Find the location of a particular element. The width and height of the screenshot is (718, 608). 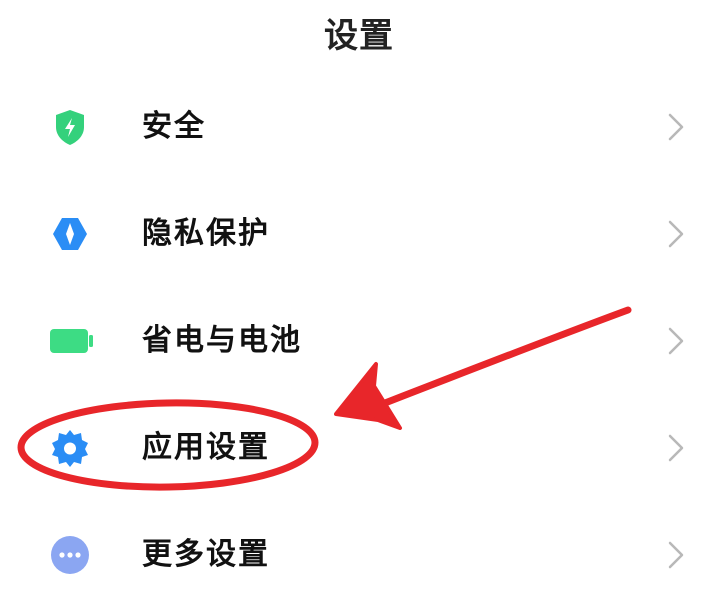

settings-item-label: 应用设置 is located at coordinates (206, 447).